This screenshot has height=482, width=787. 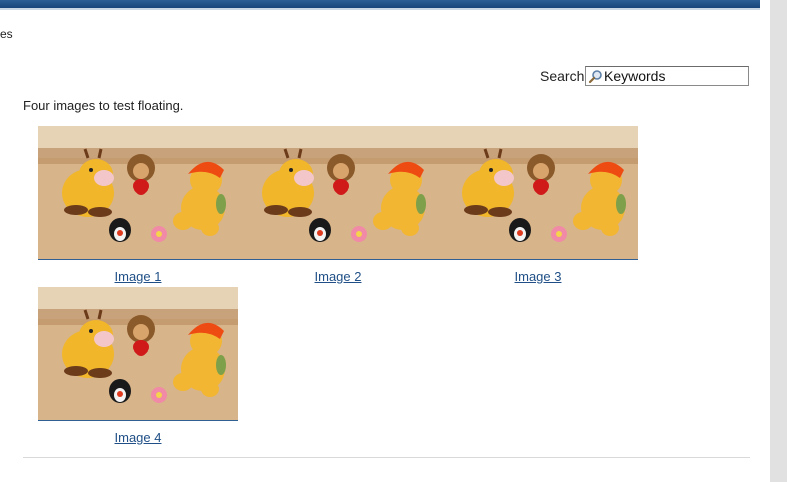 What do you see at coordinates (138, 276) in the screenshot?
I see `image-1-link: Image 1` at bounding box center [138, 276].